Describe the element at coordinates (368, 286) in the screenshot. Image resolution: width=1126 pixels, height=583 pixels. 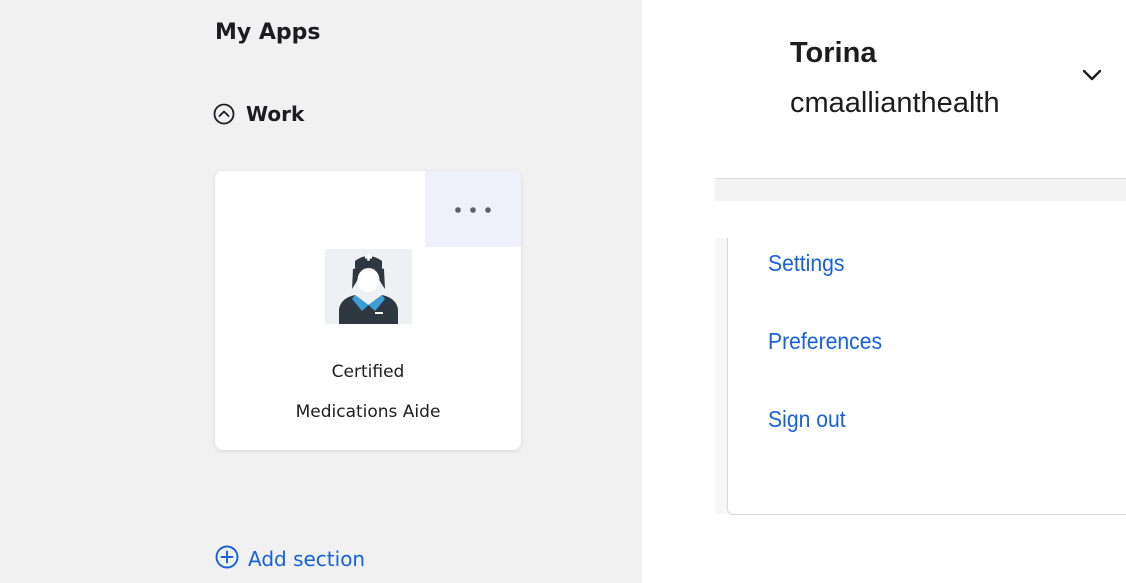
I see `nurse-icon` at that location.